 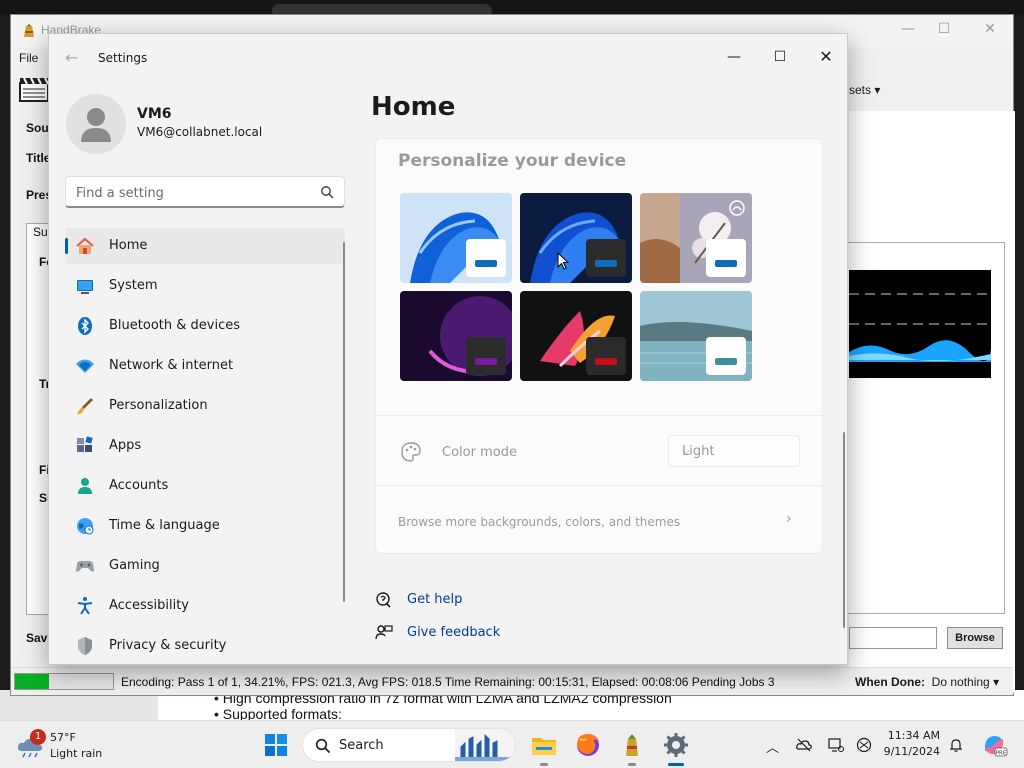 What do you see at coordinates (409, 745) in the screenshot?
I see `taskbar-search: Search` at bounding box center [409, 745].